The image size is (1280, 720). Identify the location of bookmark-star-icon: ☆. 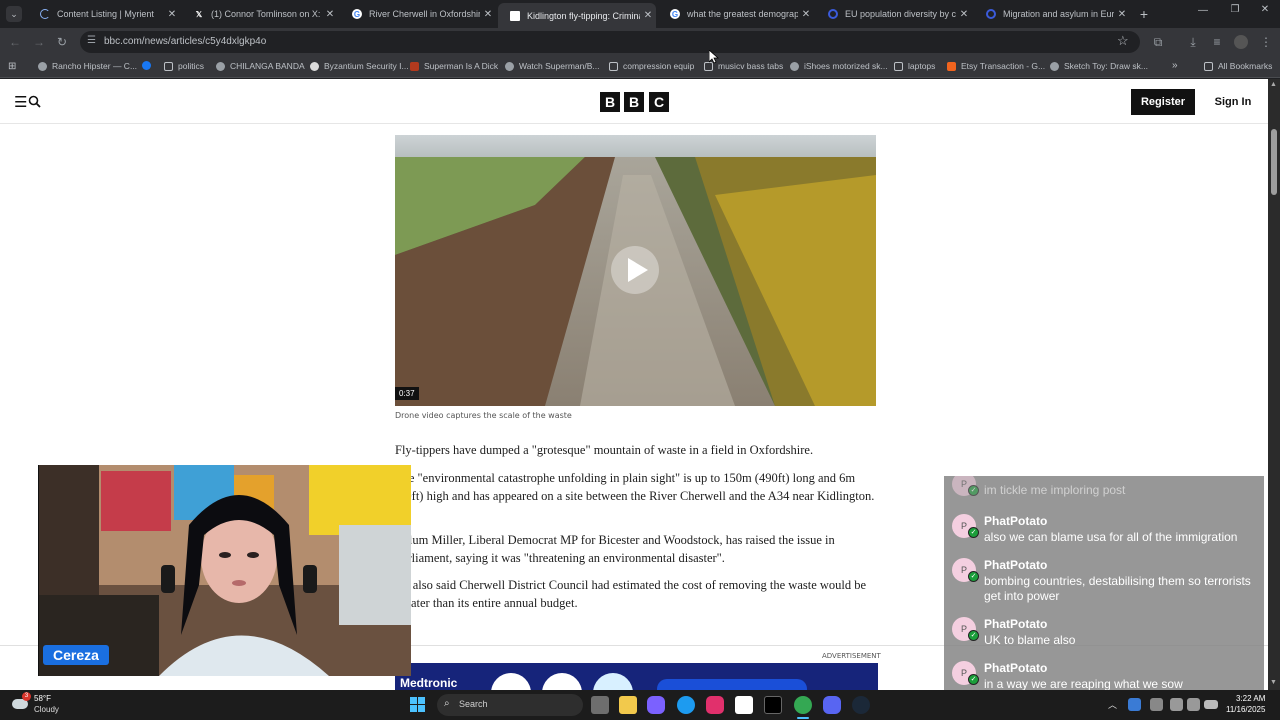
(1123, 41).